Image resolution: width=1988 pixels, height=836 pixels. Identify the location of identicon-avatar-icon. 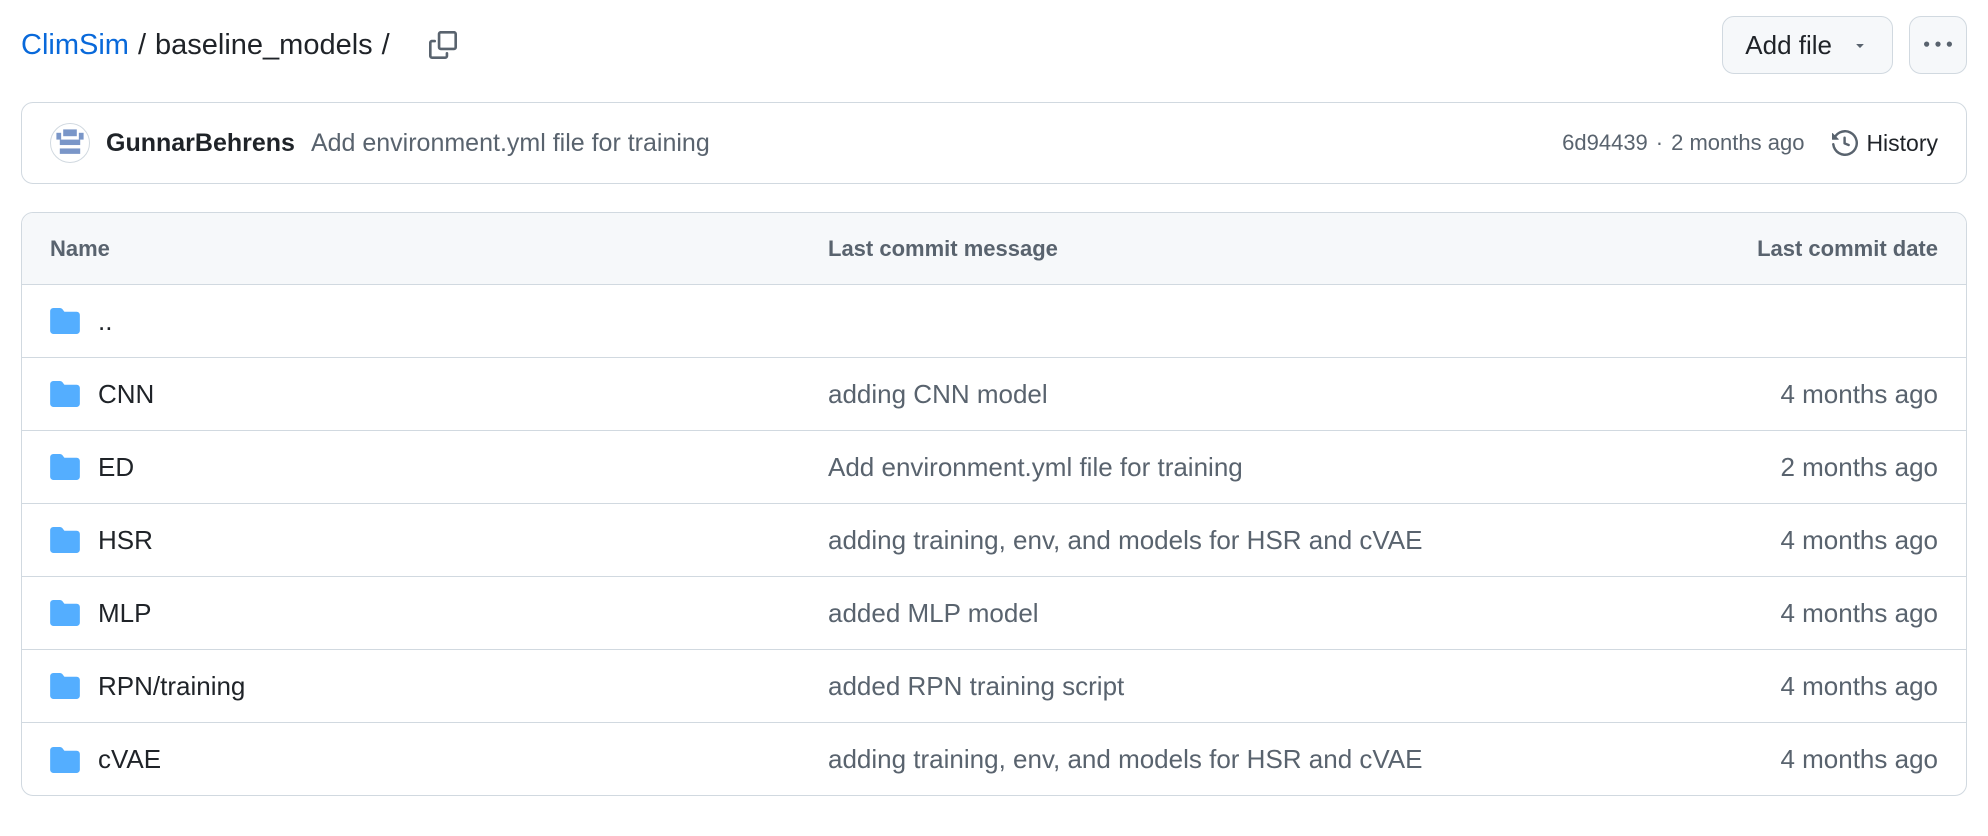
(70, 141).